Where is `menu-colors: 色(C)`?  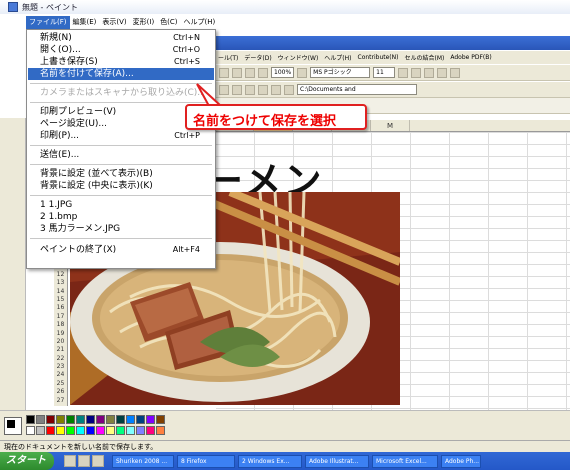 menu-colors: 色(C) is located at coordinates (168, 22).